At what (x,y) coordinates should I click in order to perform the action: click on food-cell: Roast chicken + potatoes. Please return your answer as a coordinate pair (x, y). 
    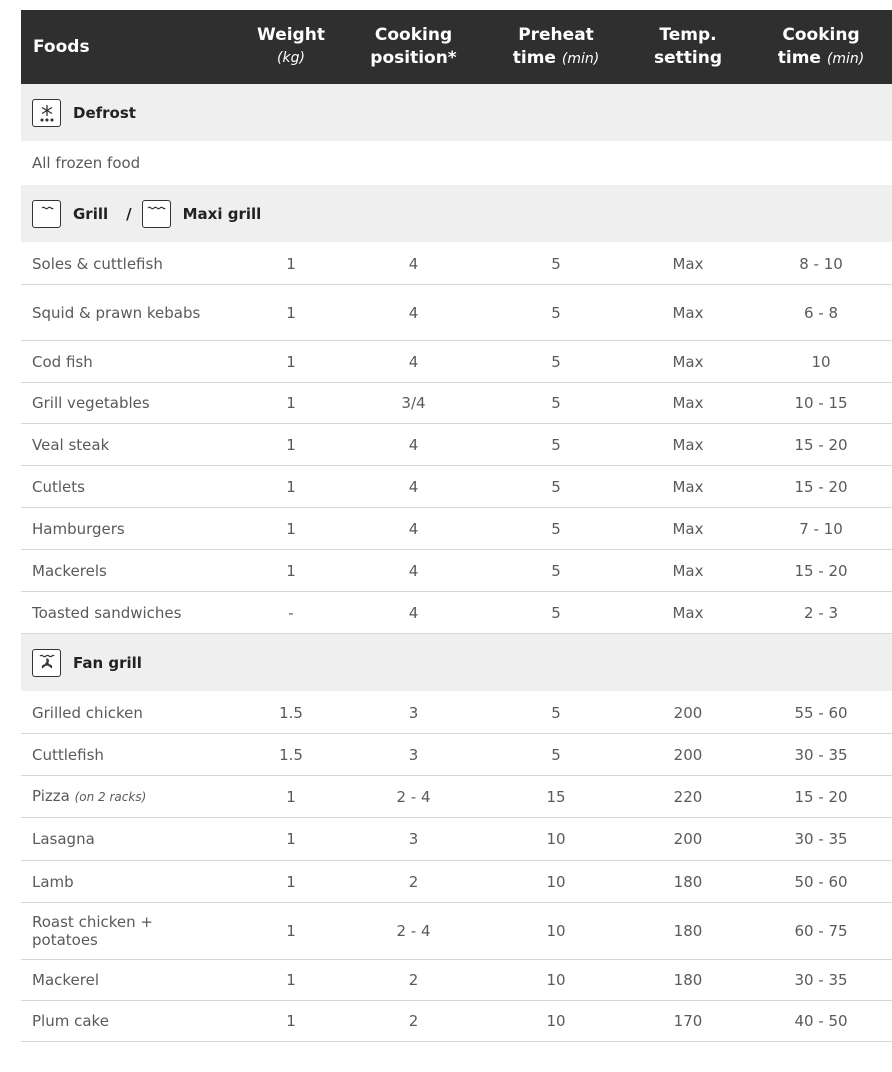
    Looking at the image, I should click on (131, 931).